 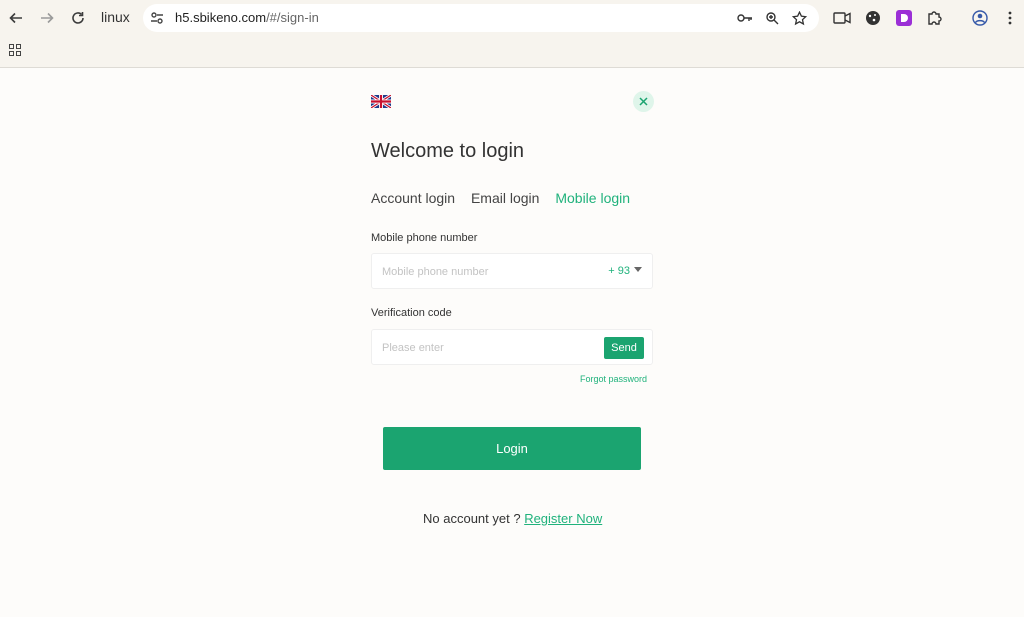 I want to click on verification-code-input, so click(x=487, y=348).